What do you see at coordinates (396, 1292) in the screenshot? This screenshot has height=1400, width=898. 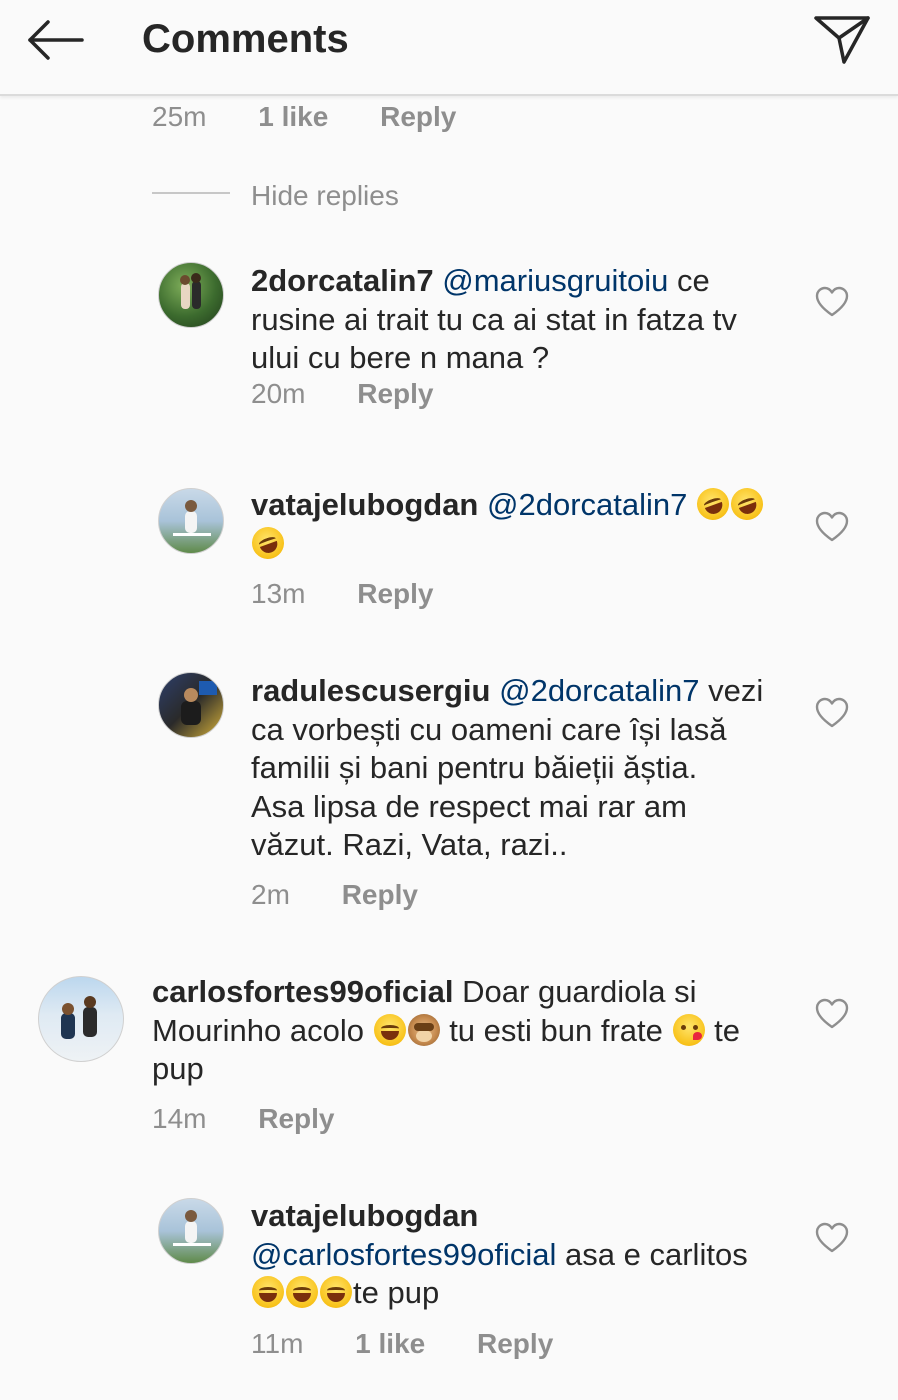 I see `comment-body-line: te pup` at bounding box center [396, 1292].